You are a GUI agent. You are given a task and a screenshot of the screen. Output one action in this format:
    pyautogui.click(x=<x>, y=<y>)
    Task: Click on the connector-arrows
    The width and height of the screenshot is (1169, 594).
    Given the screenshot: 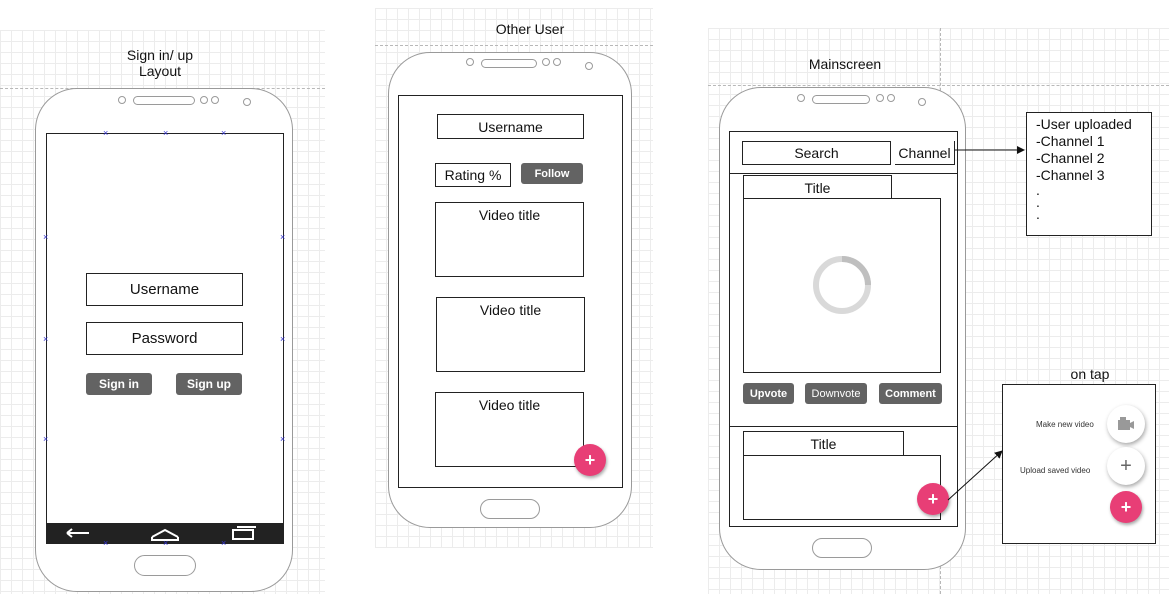 What is the action you would take?
    pyautogui.click(x=986, y=323)
    